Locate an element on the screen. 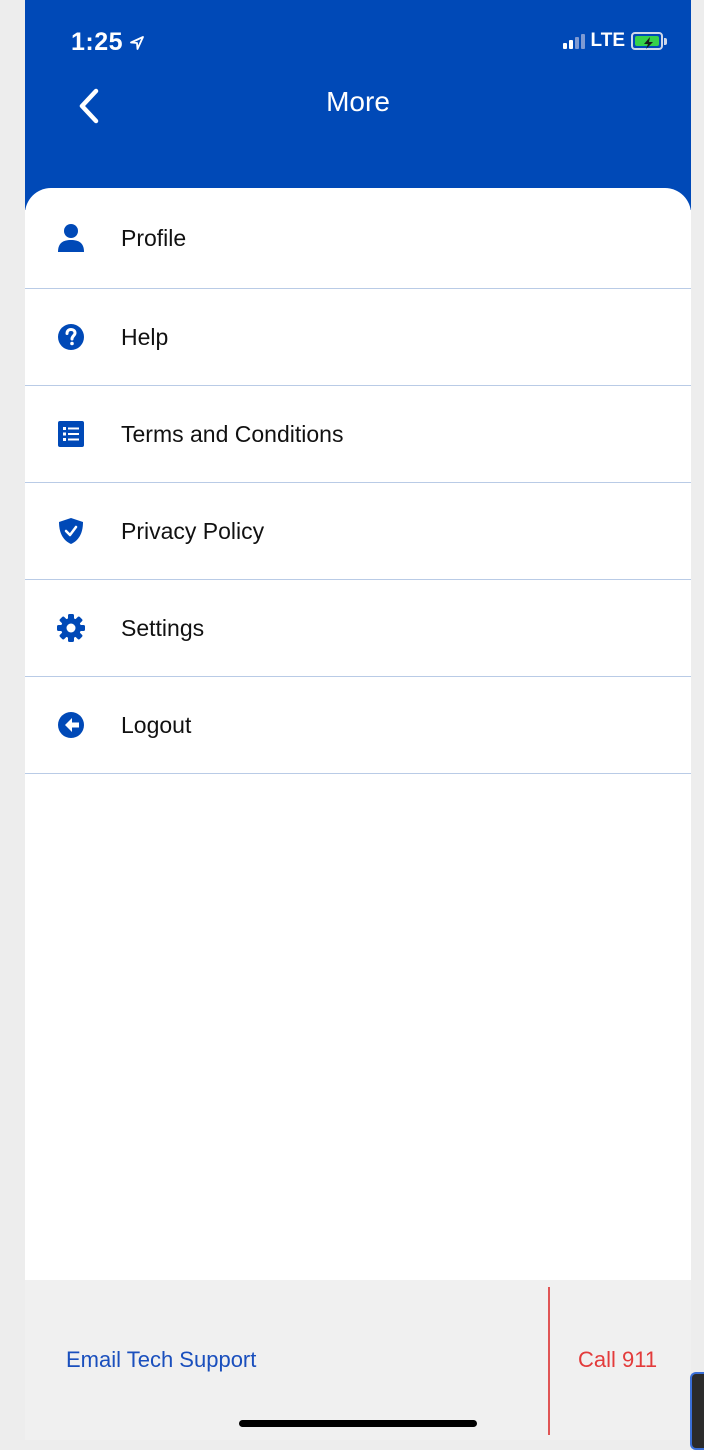  question-circle-icon is located at coordinates (73, 337).